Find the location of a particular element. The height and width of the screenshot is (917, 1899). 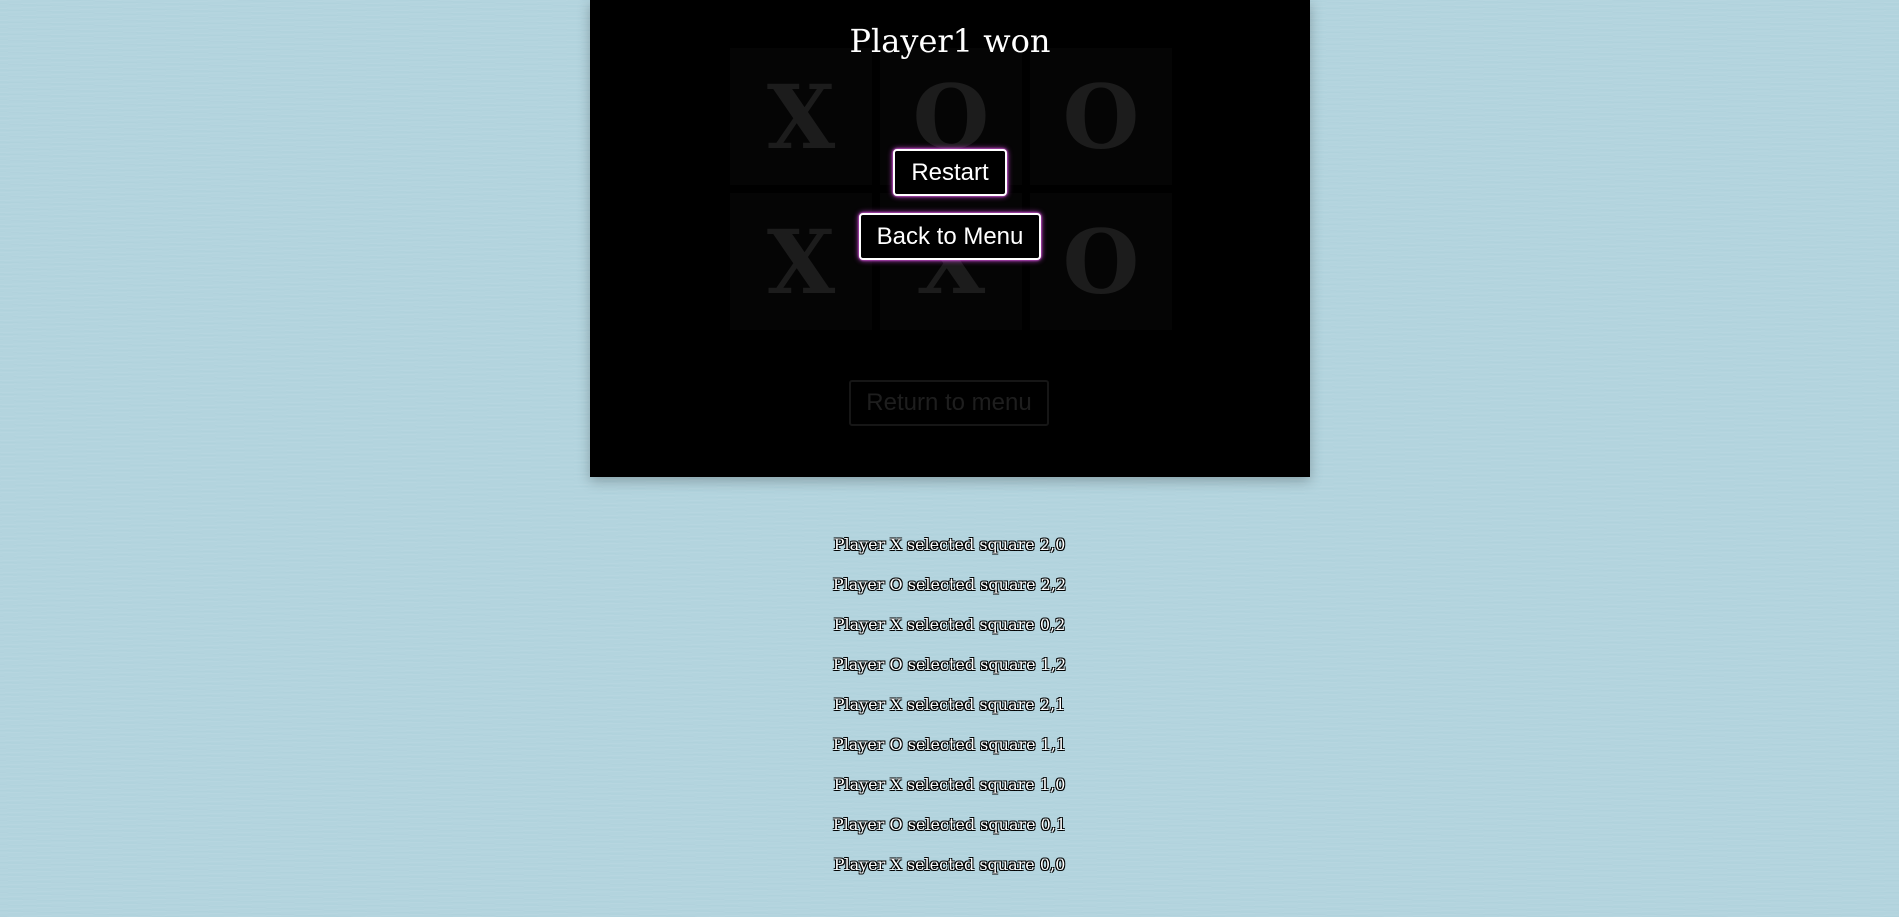

move-log-item: Player O selected square 0,1 is located at coordinates (949, 824).